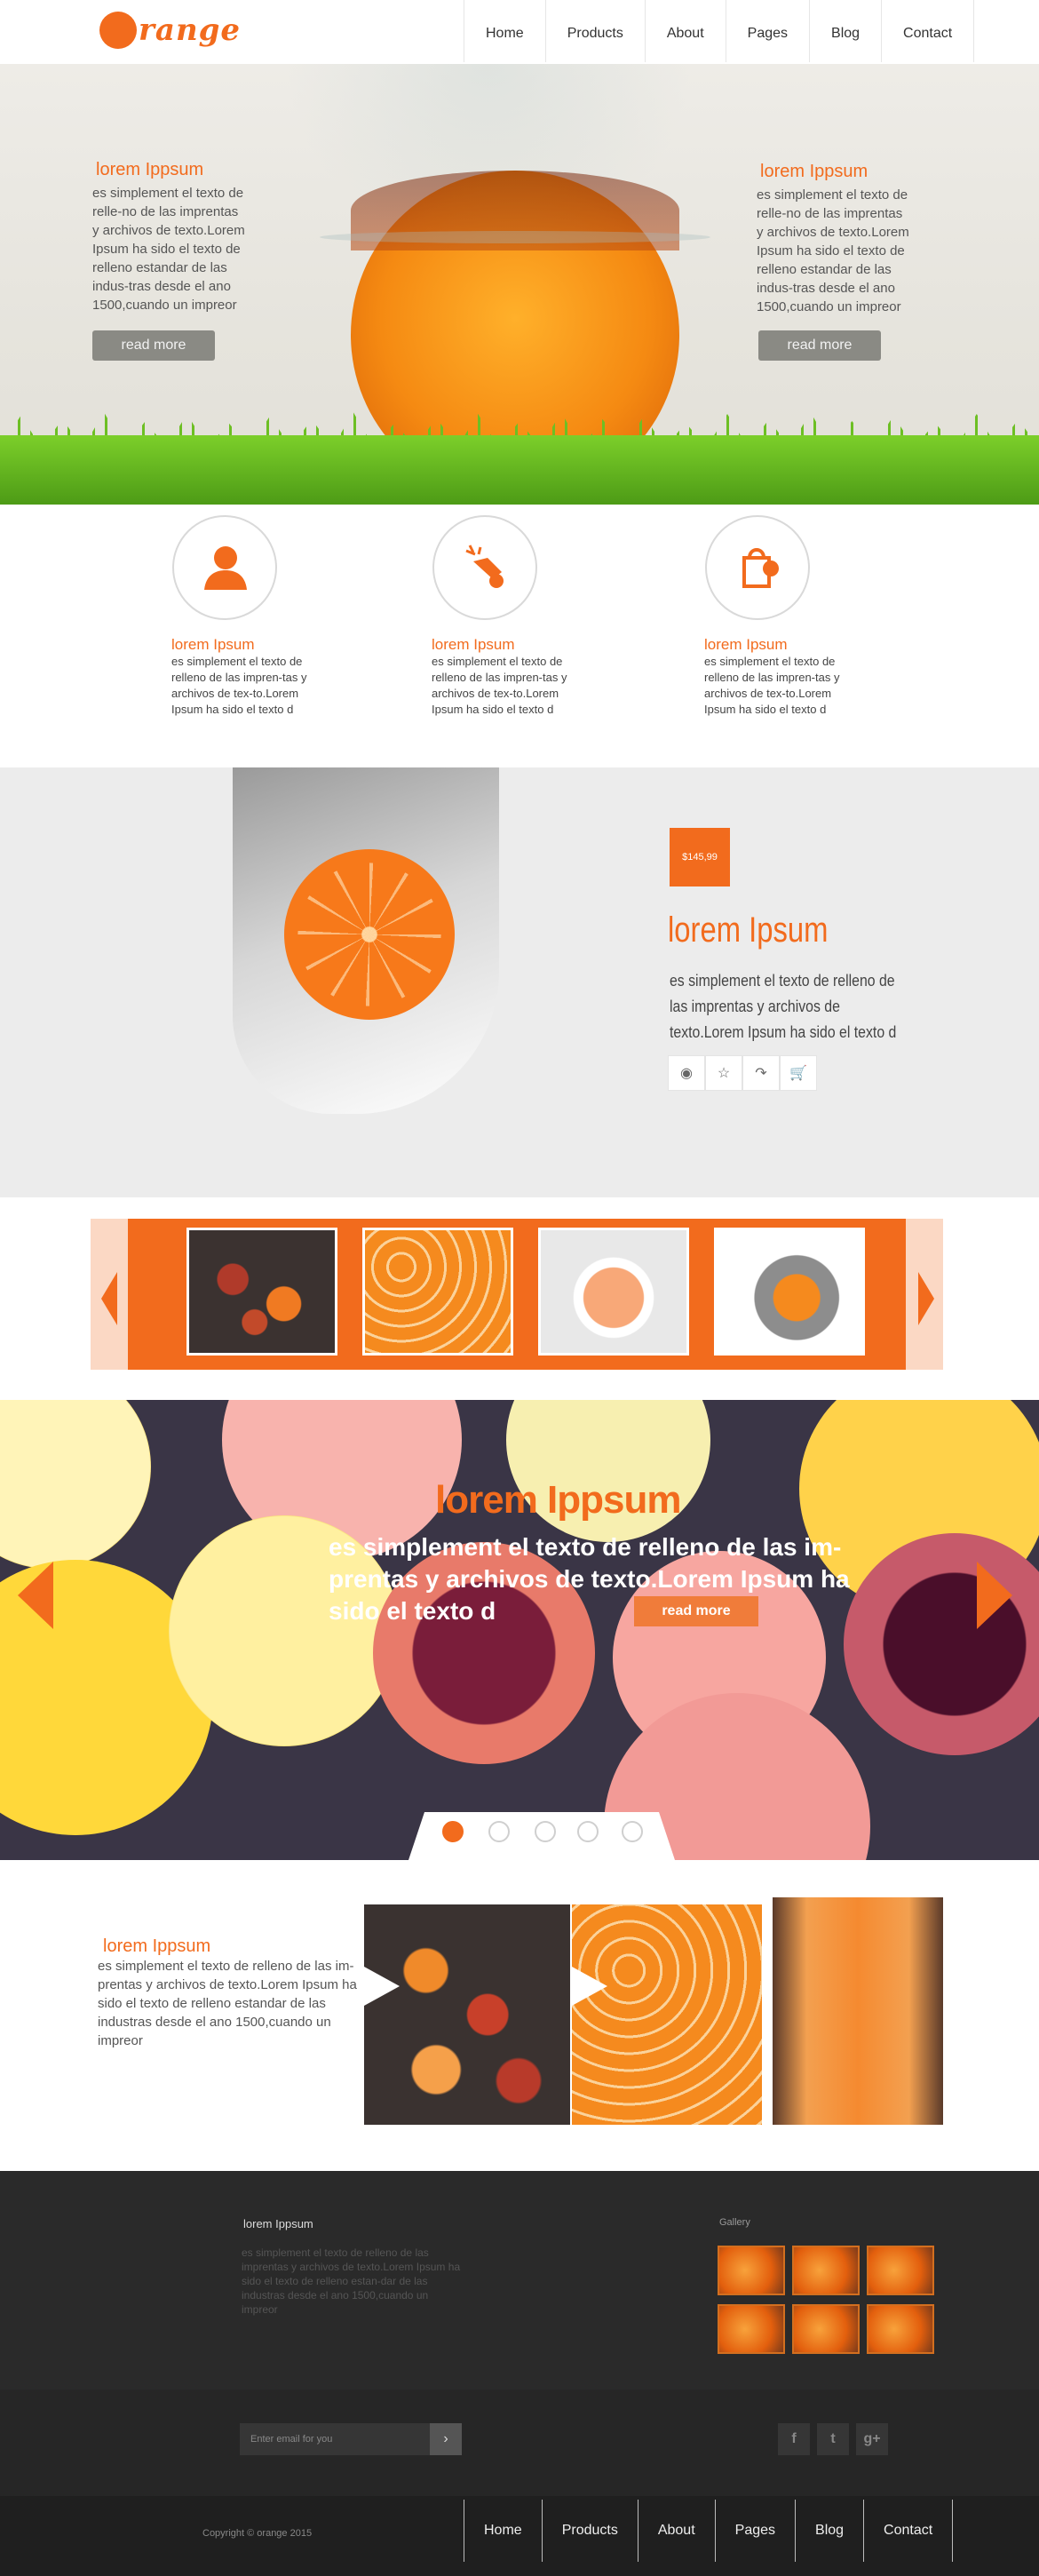 The height and width of the screenshot is (2576, 1039). Describe the element at coordinates (473, 644) in the screenshot. I see `feature-2-title: lorem Ipsum` at that location.